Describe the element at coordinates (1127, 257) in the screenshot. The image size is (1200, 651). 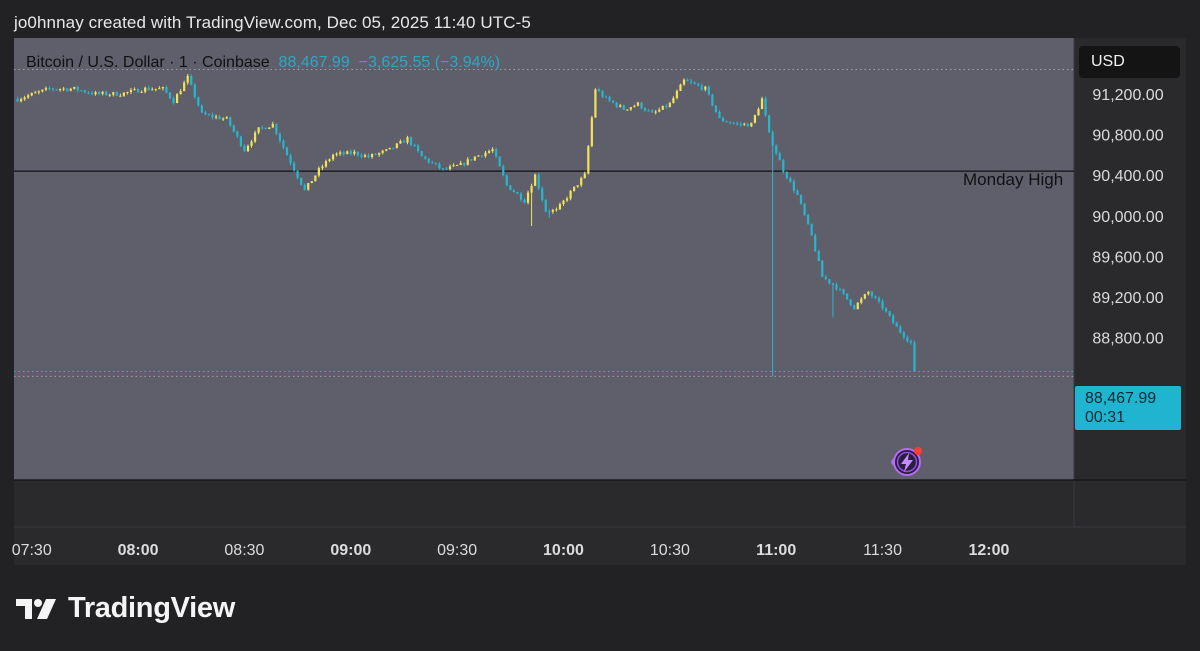
I see `y-tick-label: 89,600.00` at that location.